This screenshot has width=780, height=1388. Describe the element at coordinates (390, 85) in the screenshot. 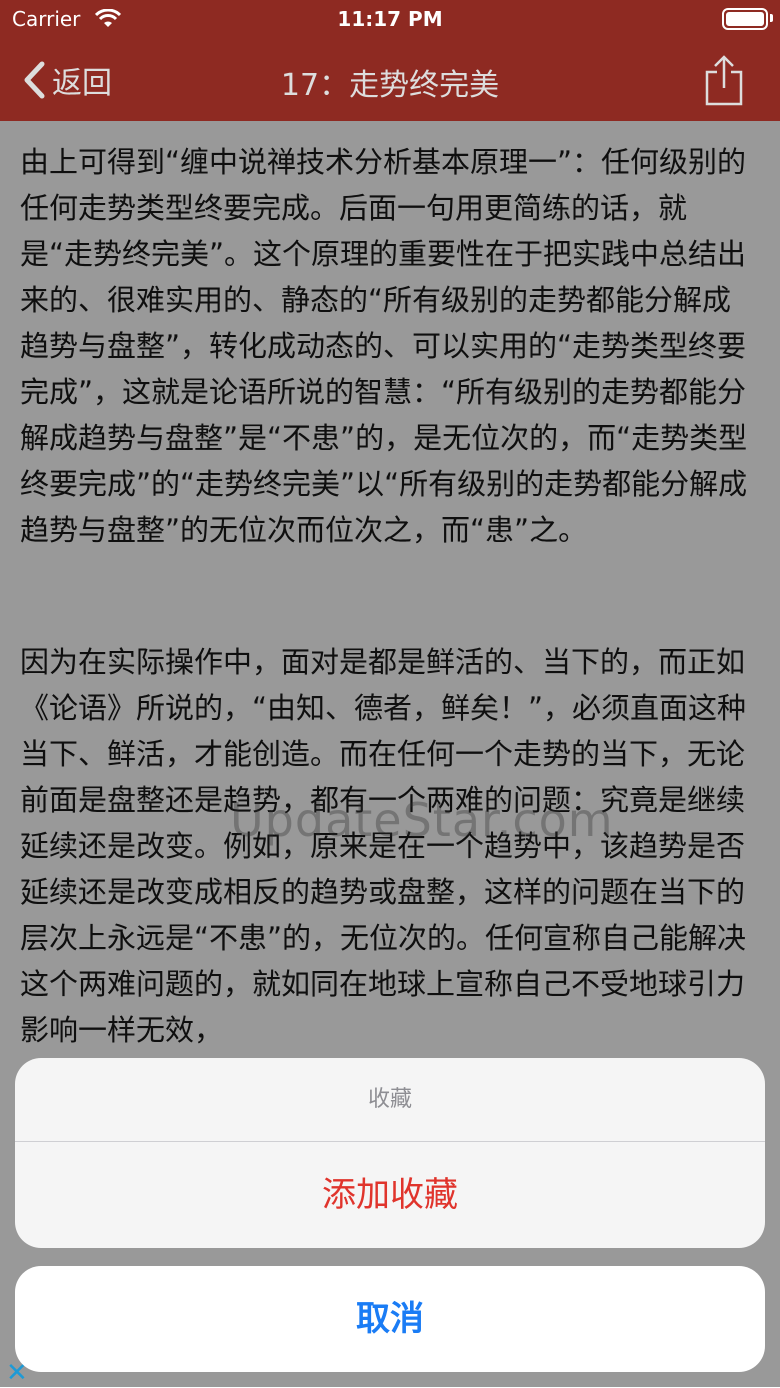

I see `page-title: 17：走势终完美` at that location.